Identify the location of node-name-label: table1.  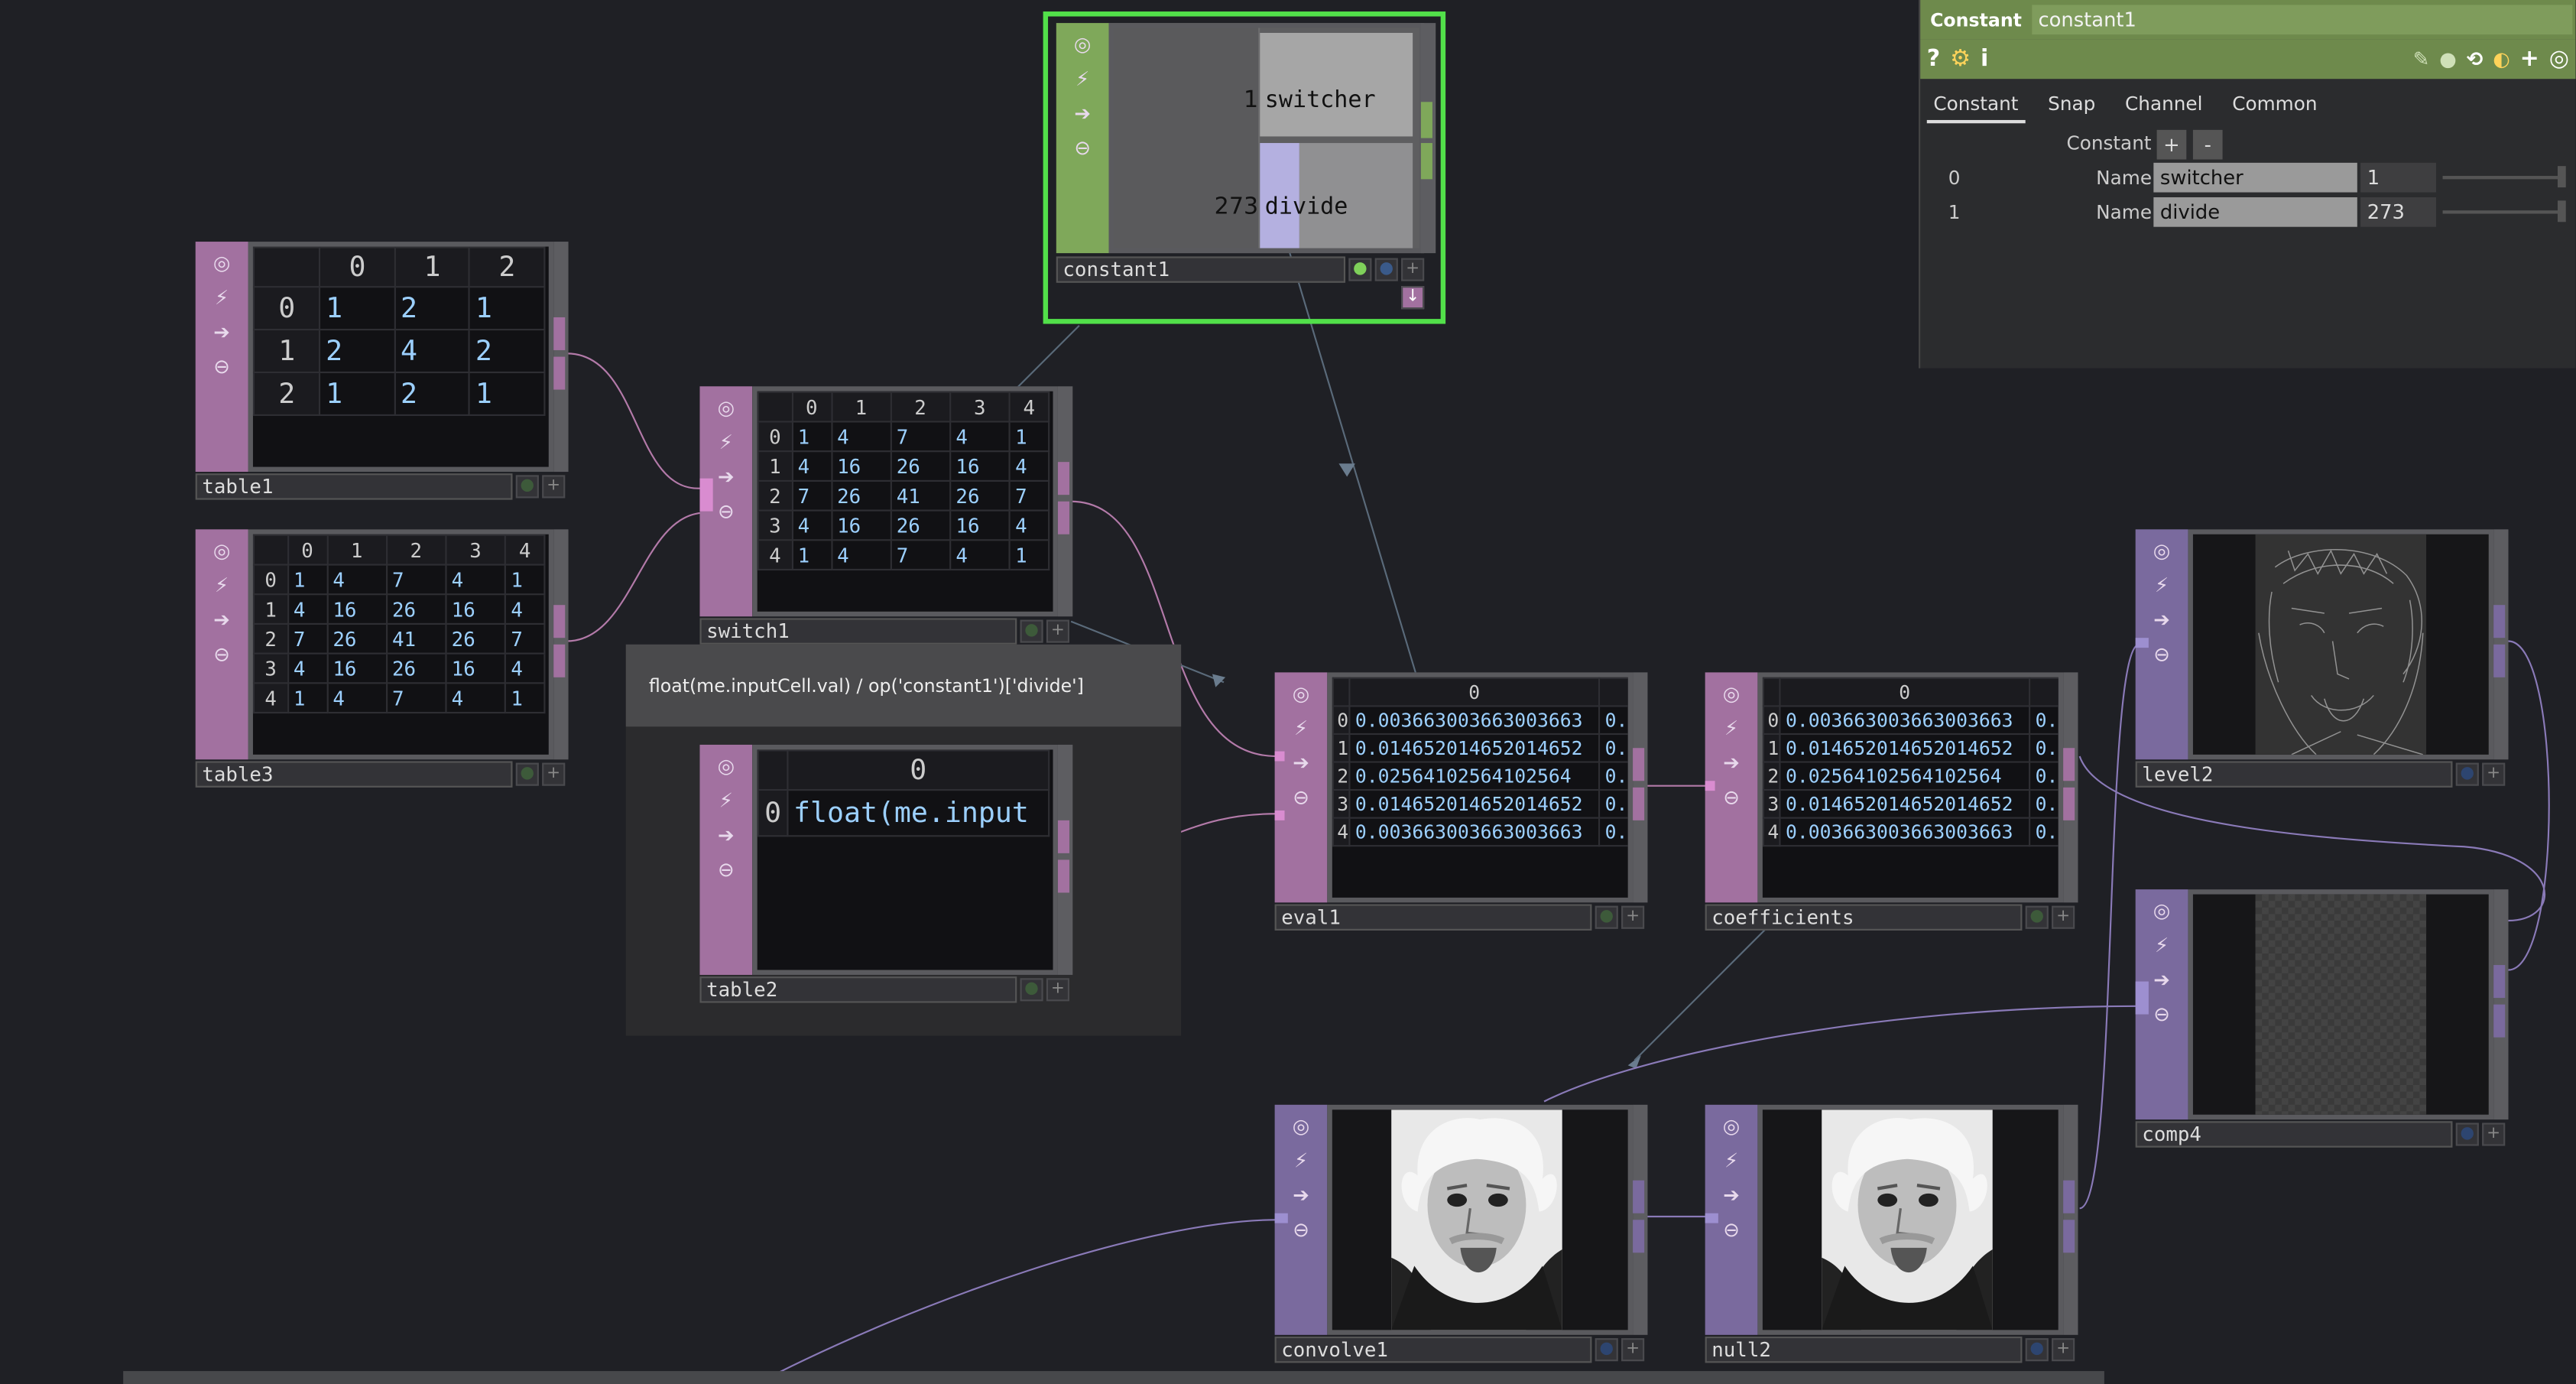
(354, 486).